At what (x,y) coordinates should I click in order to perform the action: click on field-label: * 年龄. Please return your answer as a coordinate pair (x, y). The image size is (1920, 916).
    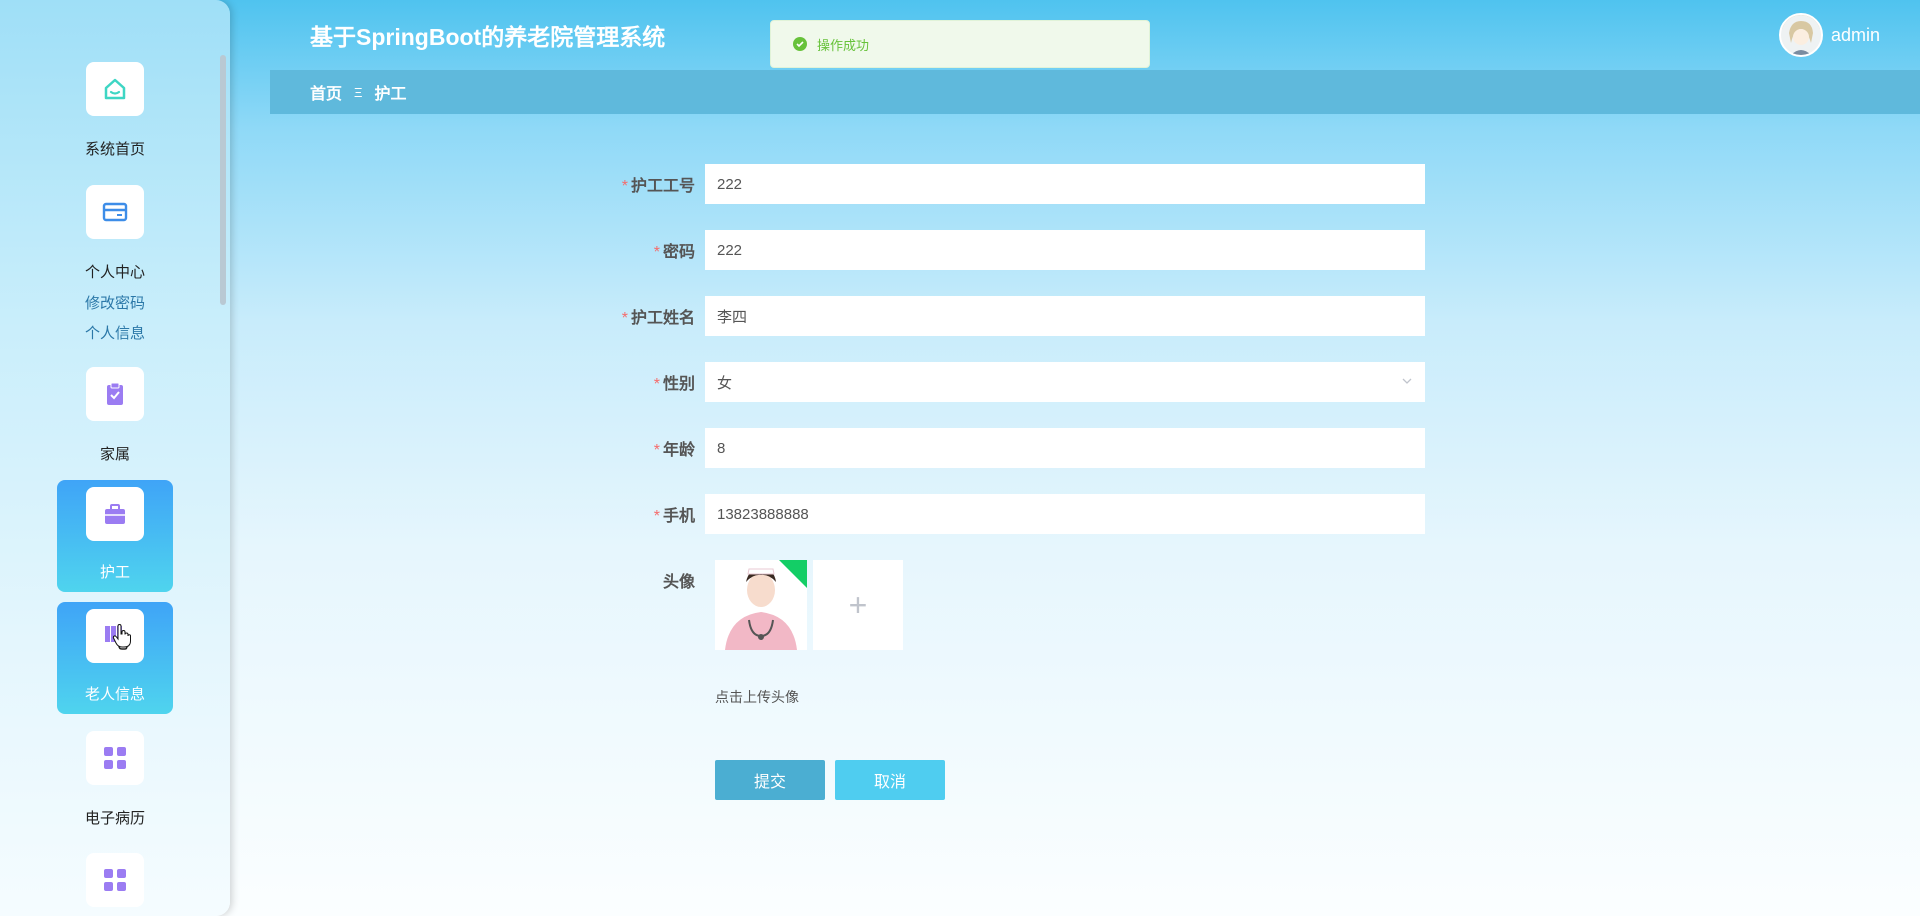
    Looking at the image, I should click on (674, 450).